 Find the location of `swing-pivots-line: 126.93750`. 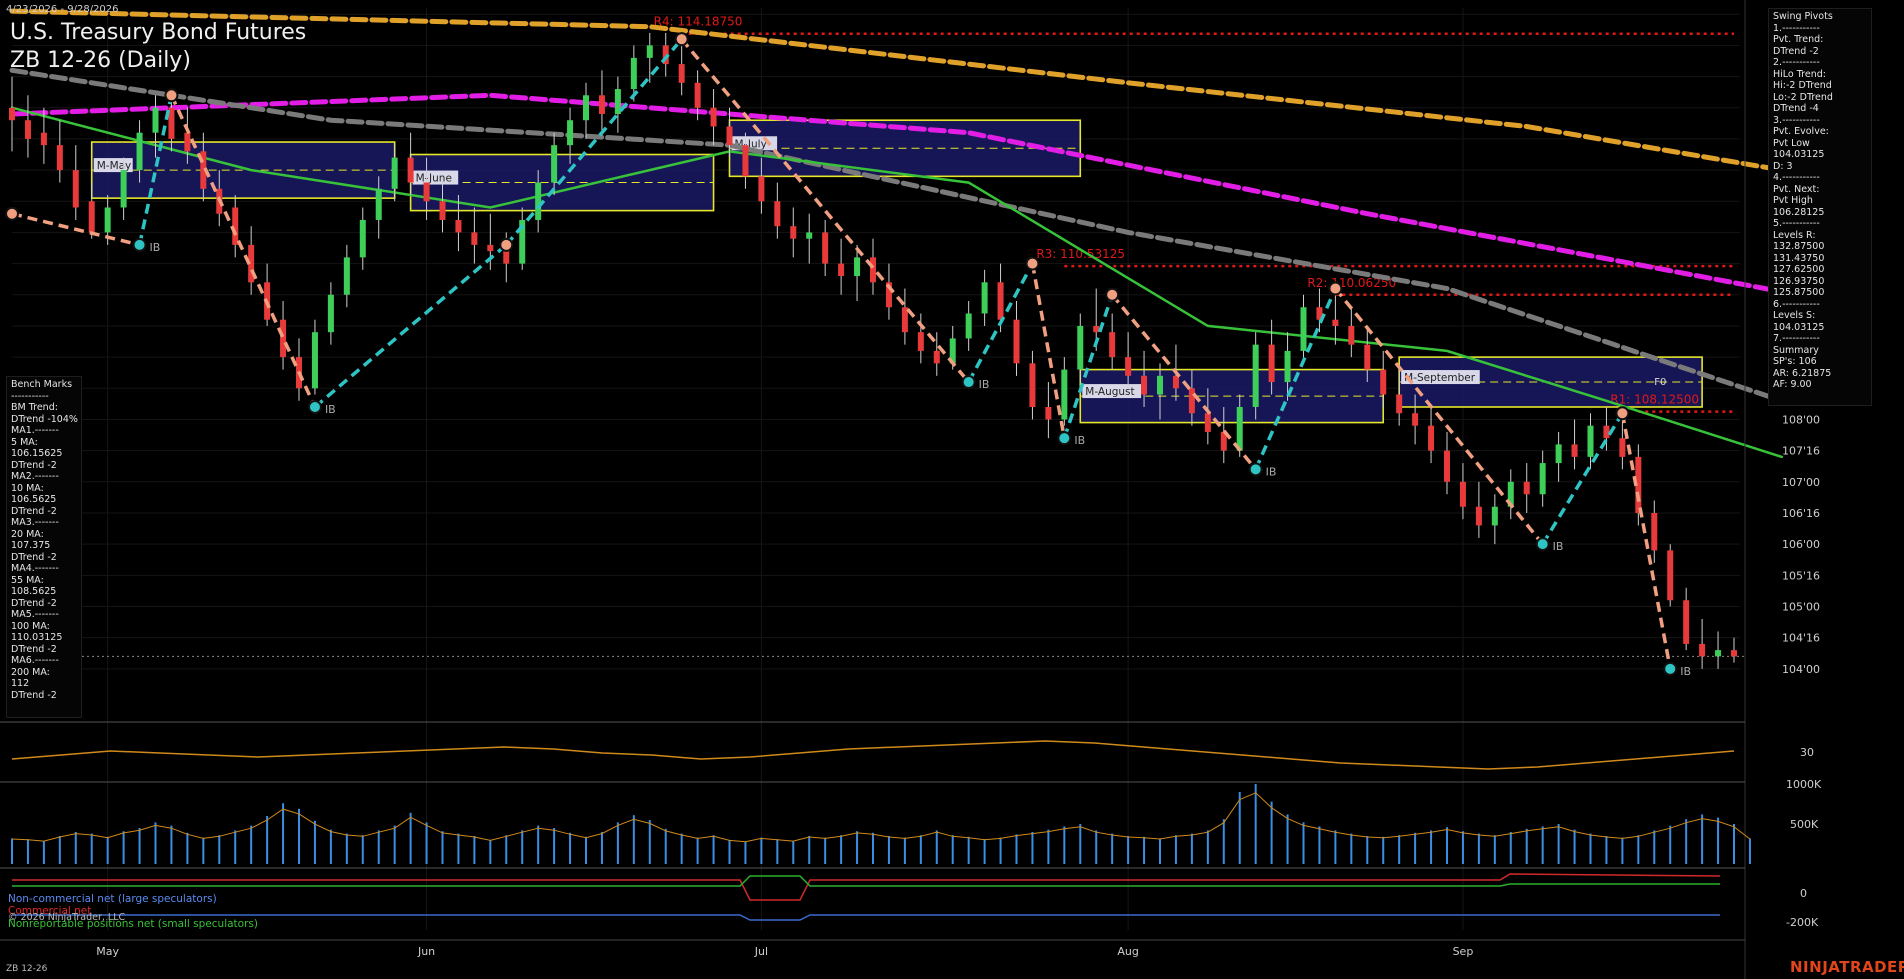

swing-pivots-line: 126.93750 is located at coordinates (1799, 281).